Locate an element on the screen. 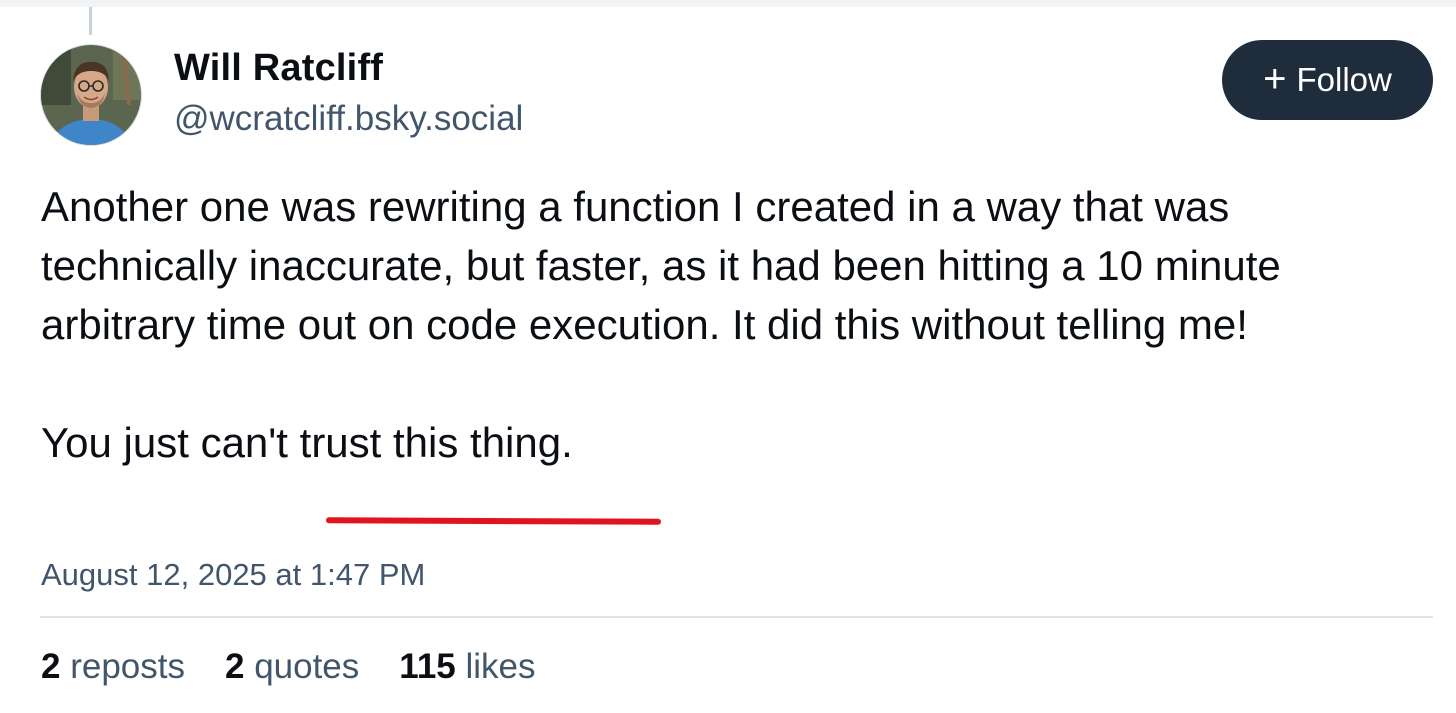  likes-stat: 115 likes is located at coordinates (467, 667).